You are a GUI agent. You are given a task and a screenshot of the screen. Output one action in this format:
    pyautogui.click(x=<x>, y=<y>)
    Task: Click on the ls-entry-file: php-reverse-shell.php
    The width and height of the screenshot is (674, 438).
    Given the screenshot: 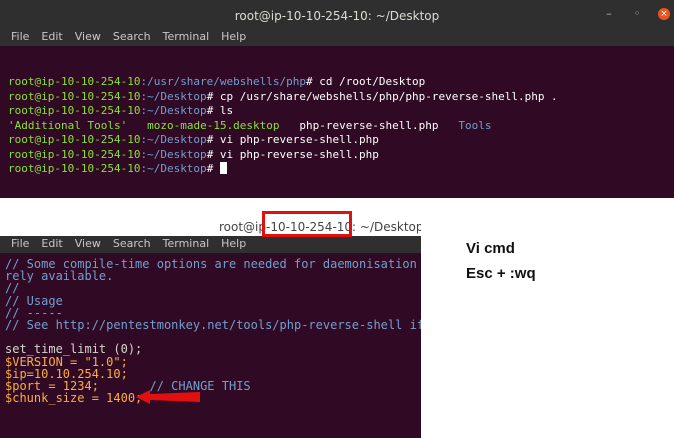 What is the action you would take?
    pyautogui.click(x=369, y=125)
    